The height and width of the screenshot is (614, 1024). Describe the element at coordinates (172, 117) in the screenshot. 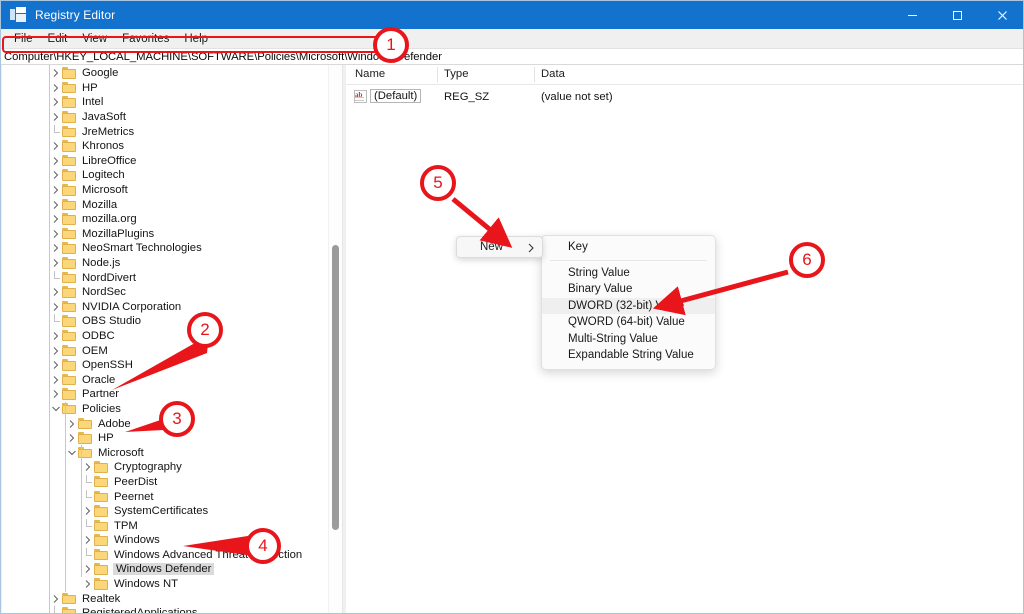

I see `tree-node: JavaSoft` at that location.